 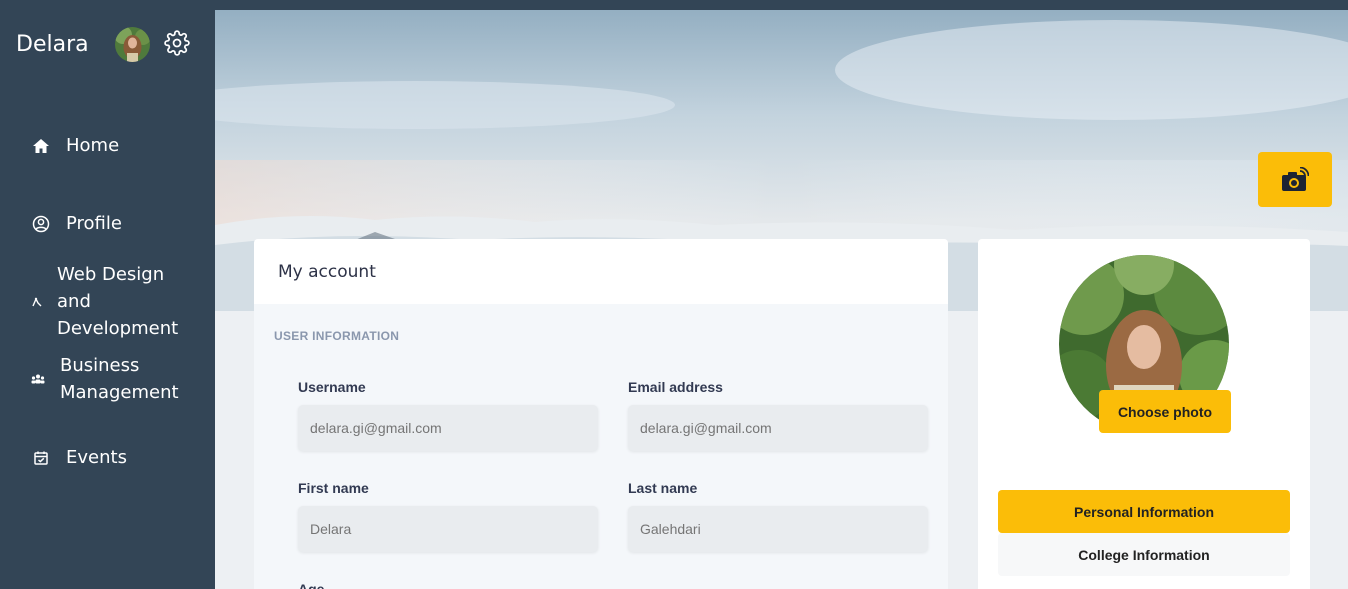 I want to click on sidebar-item-events: Events, so click(x=107, y=457).